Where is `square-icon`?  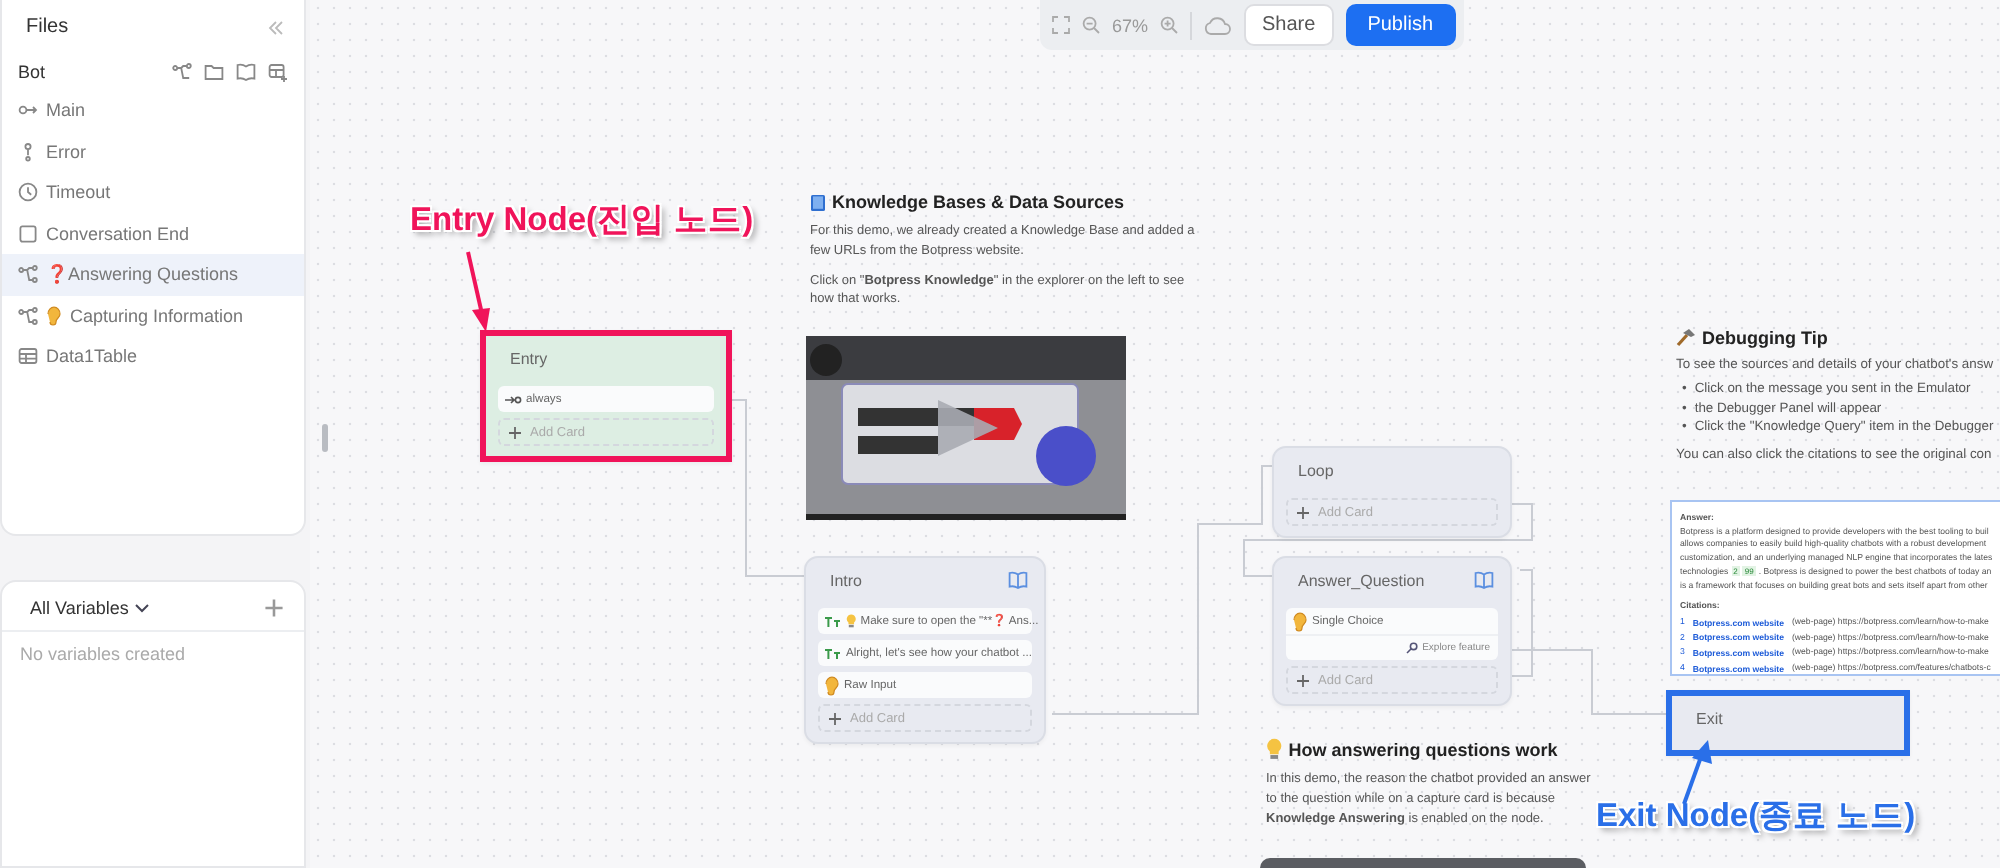 square-icon is located at coordinates (28, 233).